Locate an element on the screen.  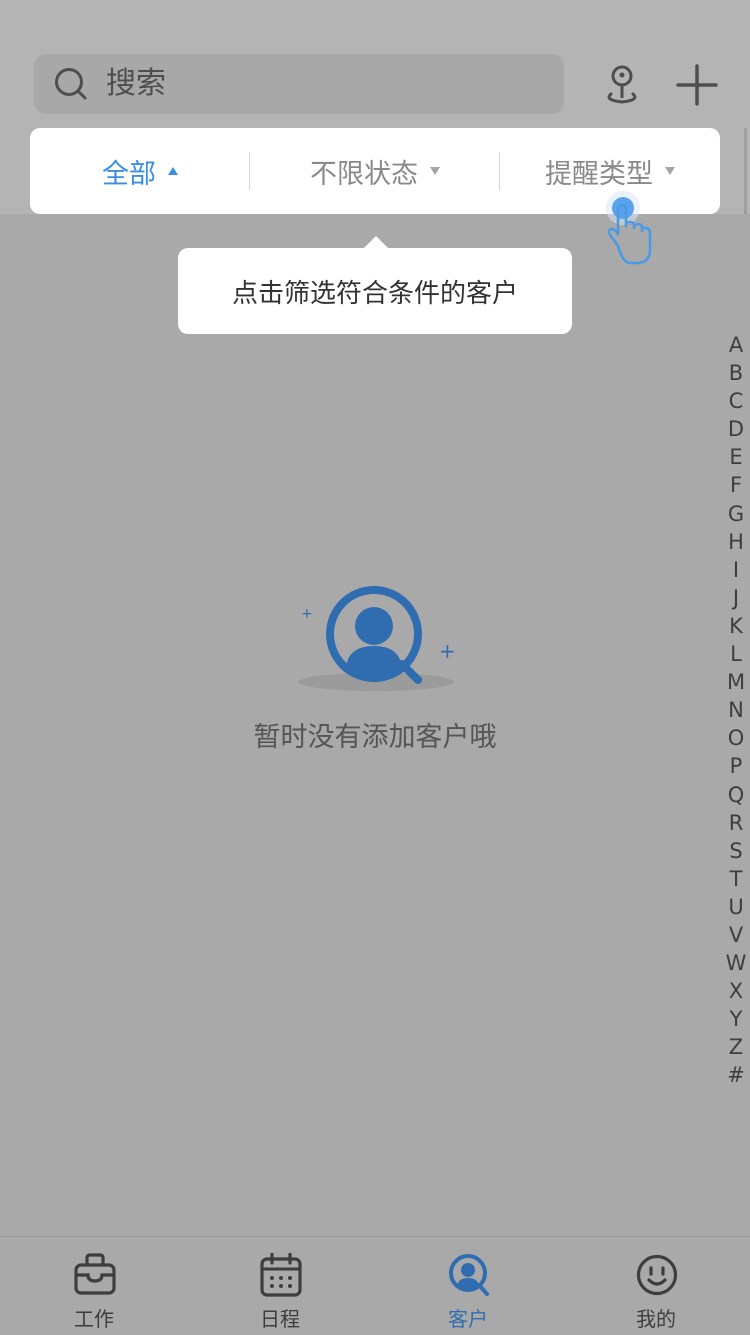
index-letter: G is located at coordinates (736, 514).